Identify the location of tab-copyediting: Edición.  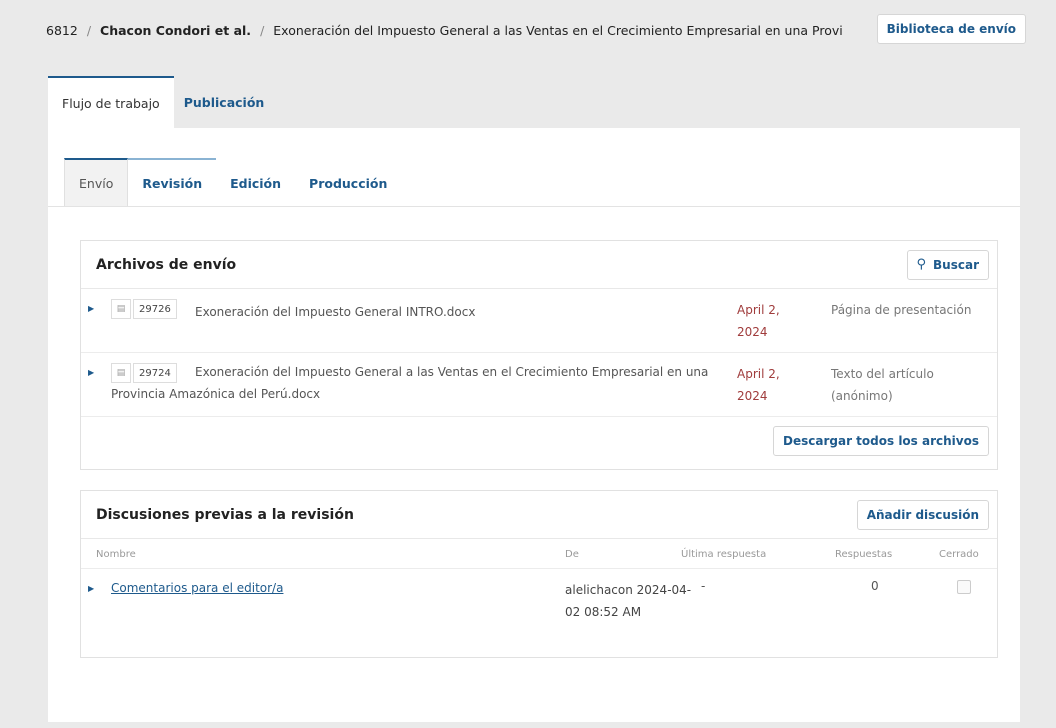
(255, 182).